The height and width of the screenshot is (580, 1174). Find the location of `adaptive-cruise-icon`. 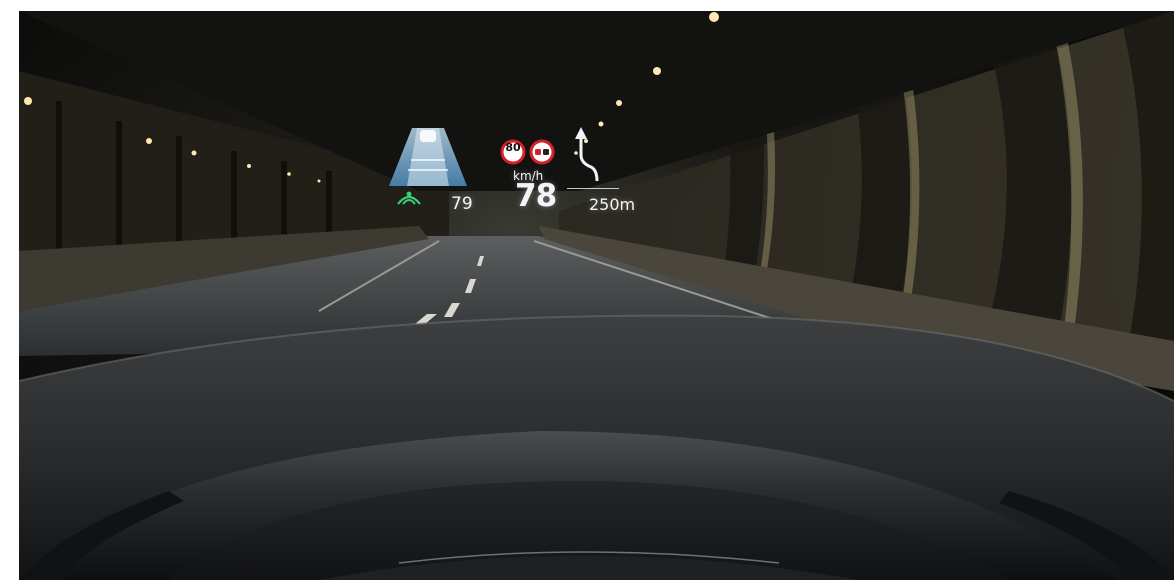

adaptive-cruise-icon is located at coordinates (409, 198).